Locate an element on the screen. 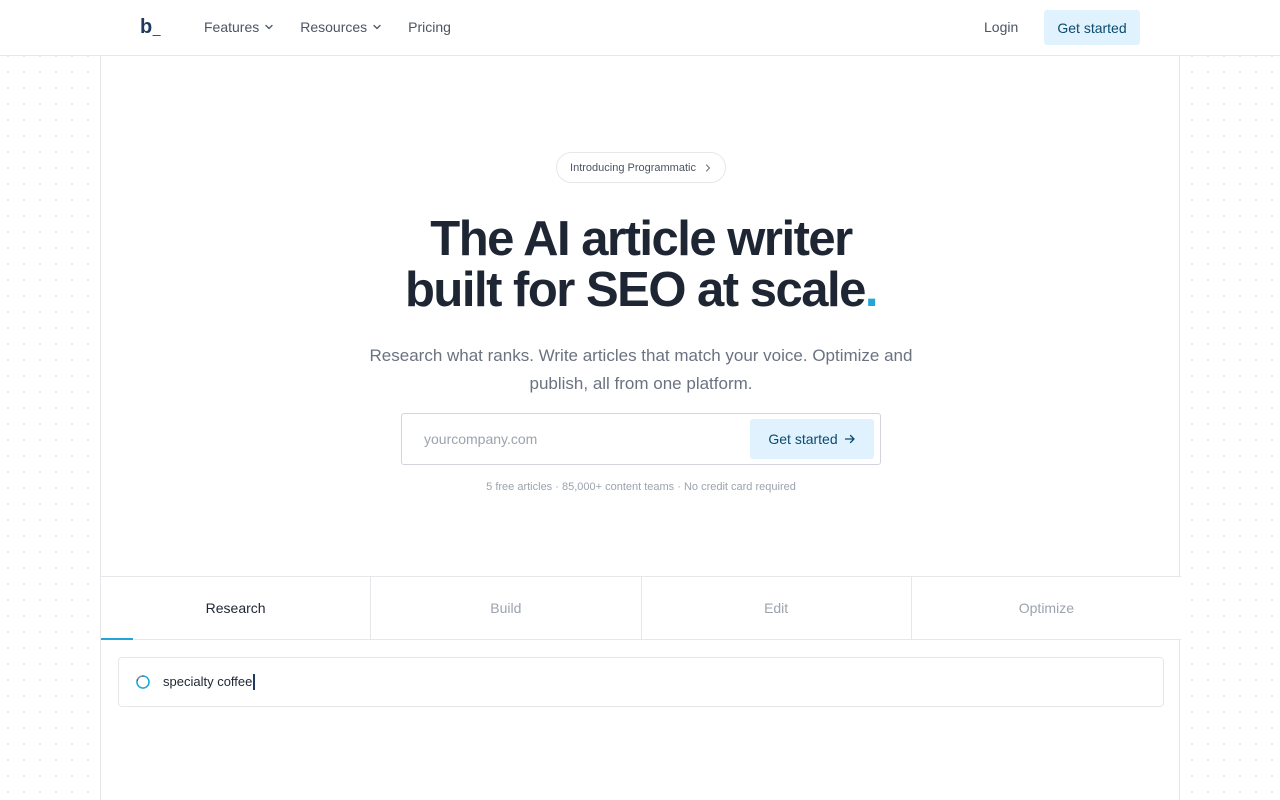  nav-pricing-label: Pricing is located at coordinates (429, 27).